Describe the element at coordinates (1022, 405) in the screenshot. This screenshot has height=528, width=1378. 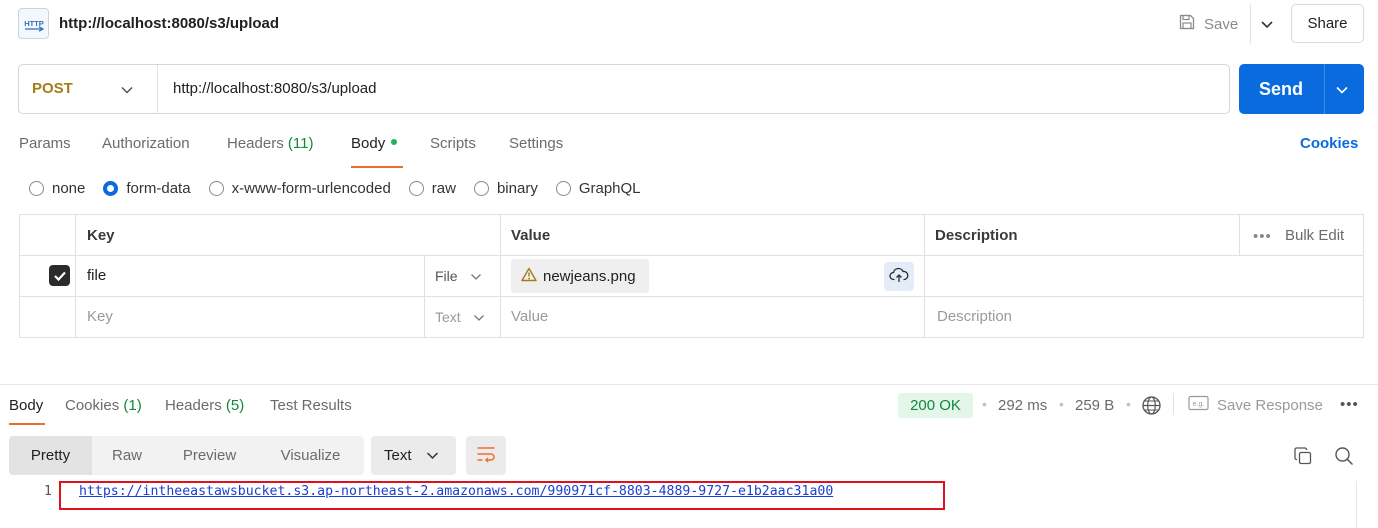
I see `response-time: 292 ms` at that location.